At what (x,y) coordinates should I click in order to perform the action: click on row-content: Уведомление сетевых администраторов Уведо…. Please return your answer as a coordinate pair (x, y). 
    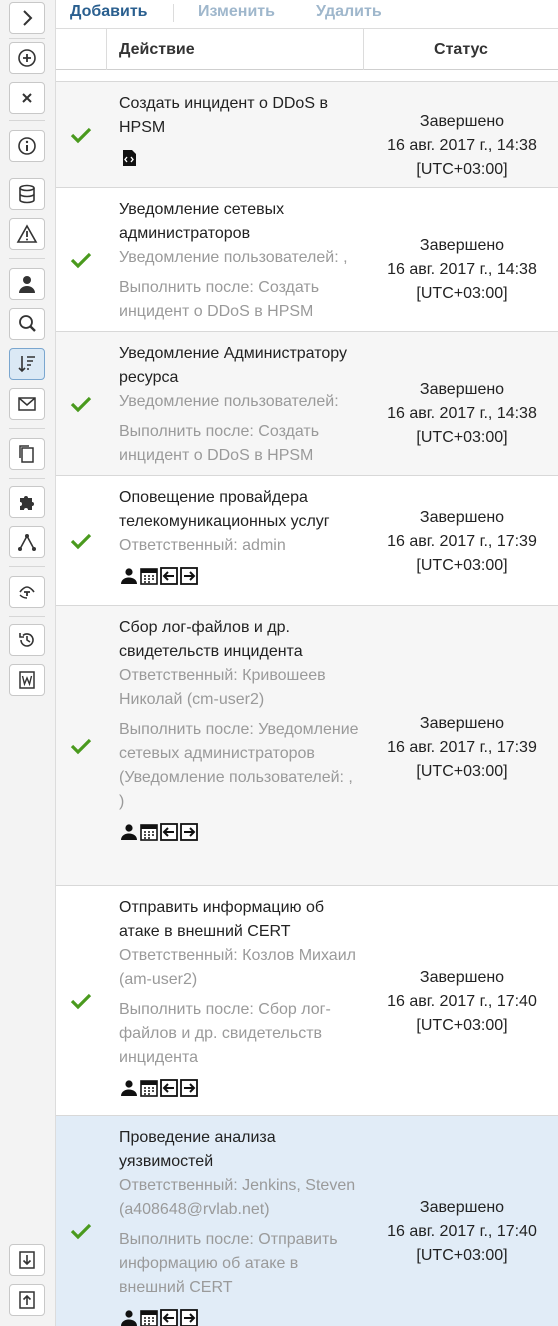
    Looking at the image, I should click on (239, 261).